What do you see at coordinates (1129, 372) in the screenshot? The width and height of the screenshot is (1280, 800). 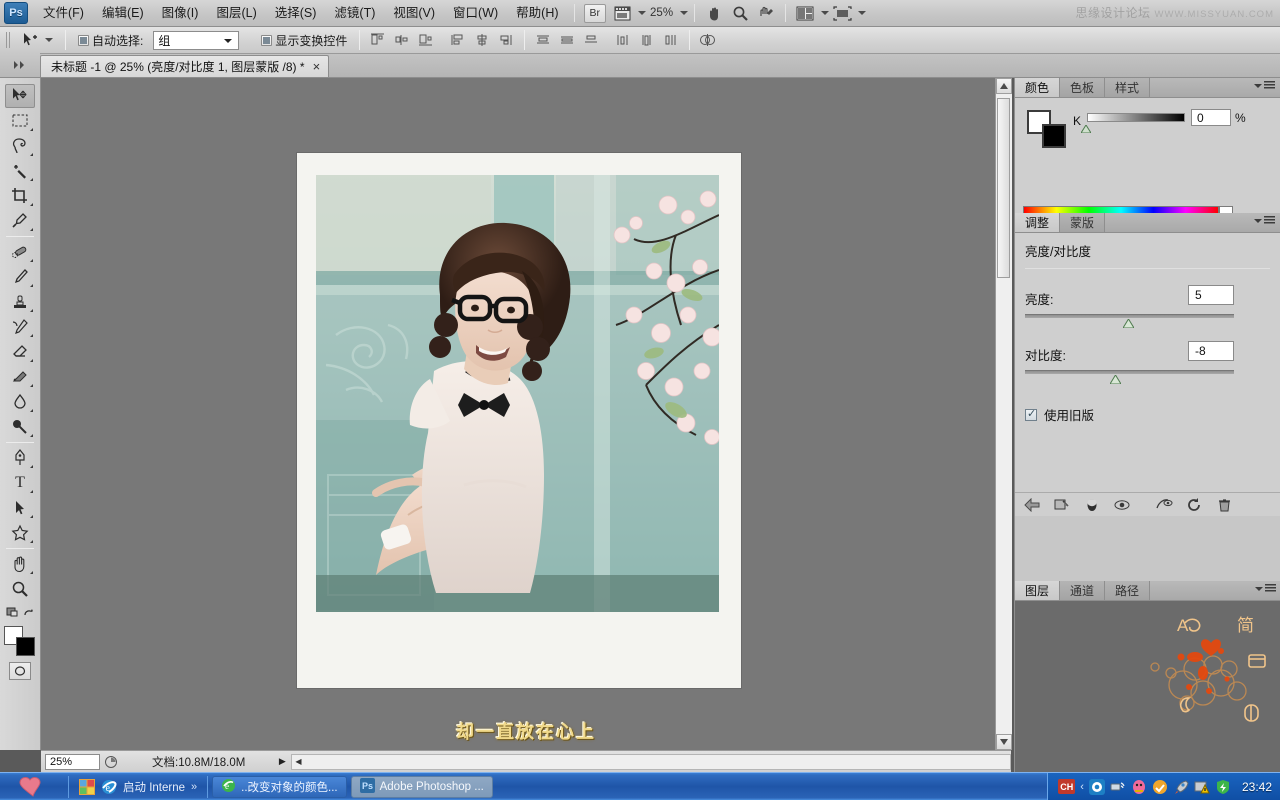 I see `contrast-slider-track` at bounding box center [1129, 372].